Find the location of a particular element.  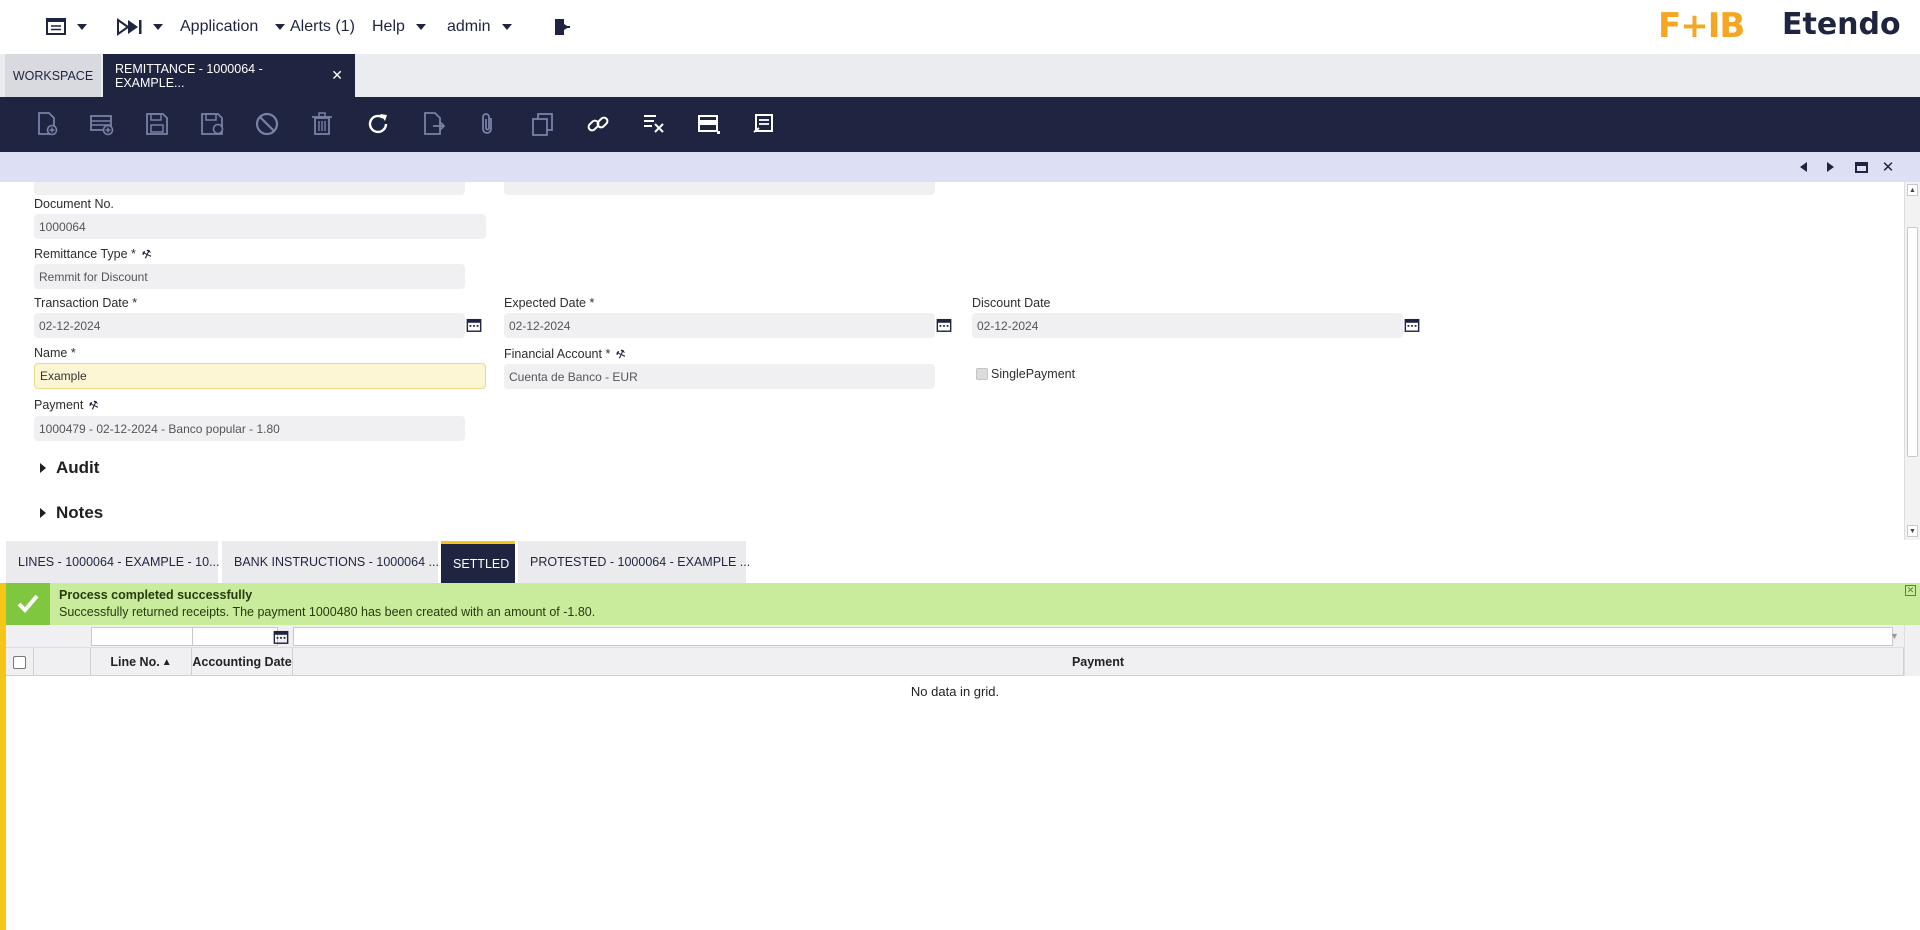

row-actions-header is located at coordinates (62, 662).